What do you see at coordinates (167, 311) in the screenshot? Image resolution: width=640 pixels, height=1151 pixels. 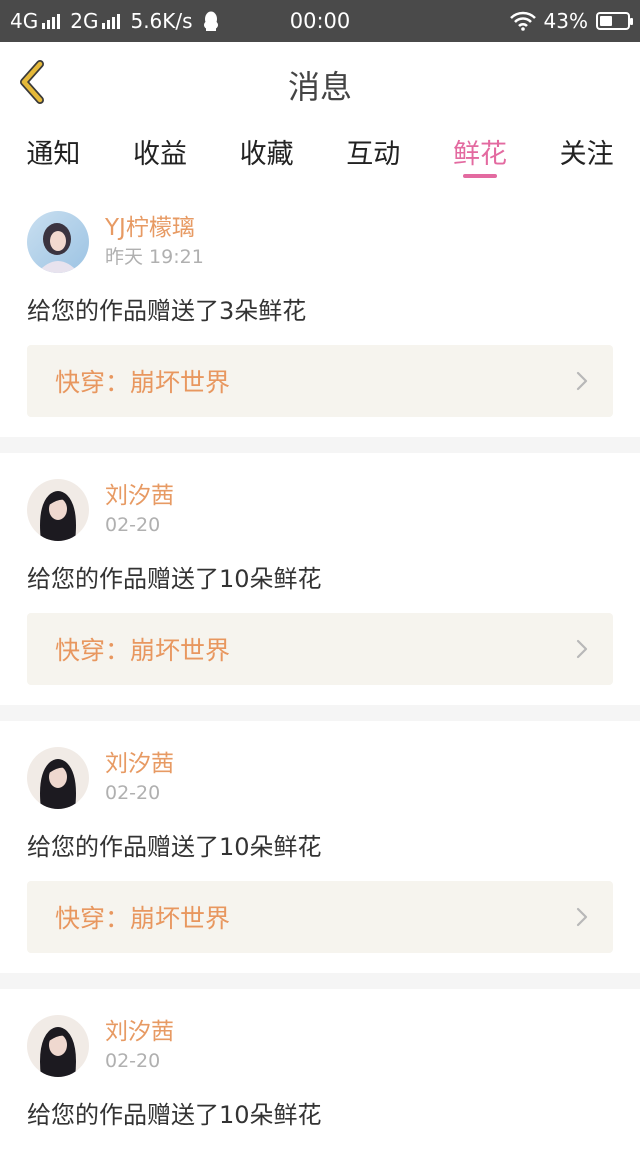 I see `message-text: 给您的作品赠送了3朵鲜花` at bounding box center [167, 311].